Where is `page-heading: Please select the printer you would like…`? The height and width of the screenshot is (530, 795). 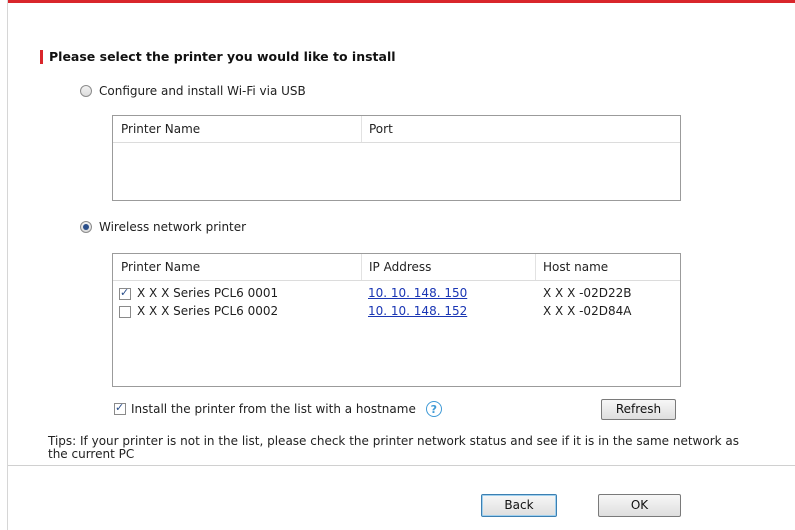
page-heading: Please select the printer you would like… is located at coordinates (218, 56).